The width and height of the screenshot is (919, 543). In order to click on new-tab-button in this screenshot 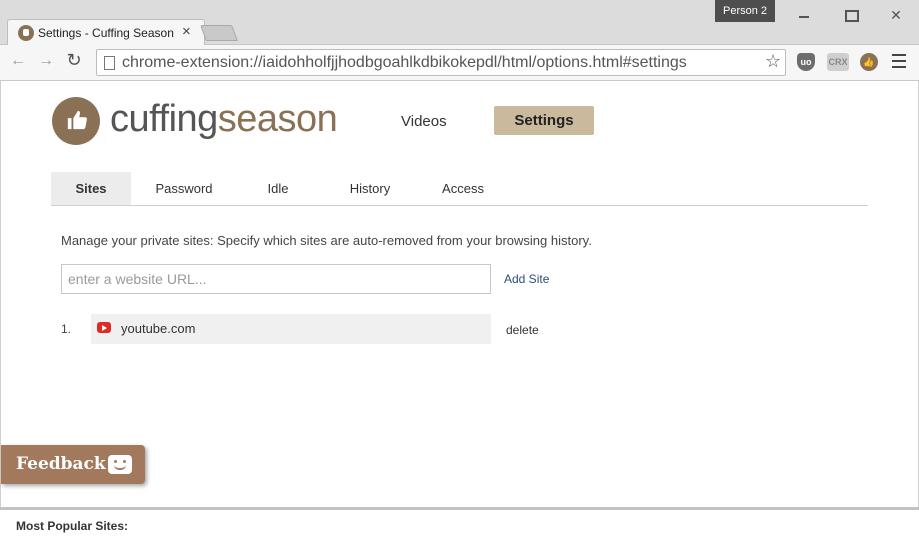, I will do `click(219, 33)`.